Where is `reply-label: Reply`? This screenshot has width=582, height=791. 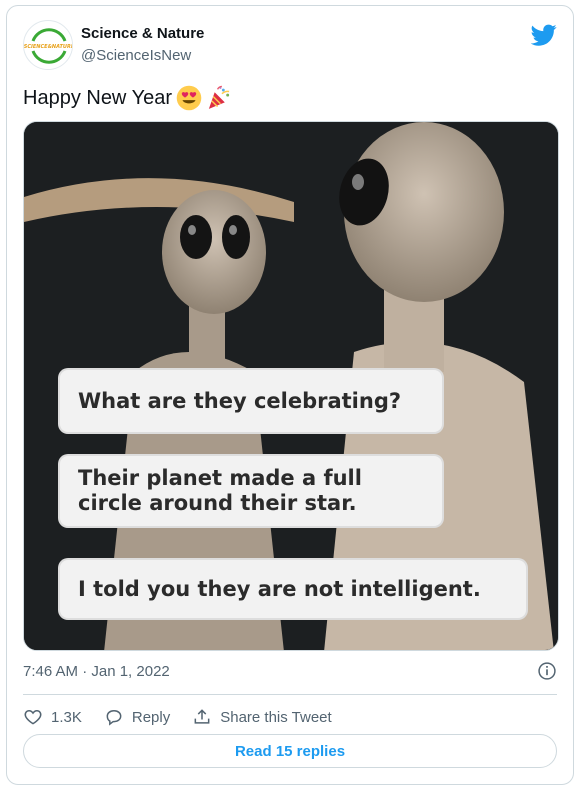
reply-label: Reply is located at coordinates (151, 717).